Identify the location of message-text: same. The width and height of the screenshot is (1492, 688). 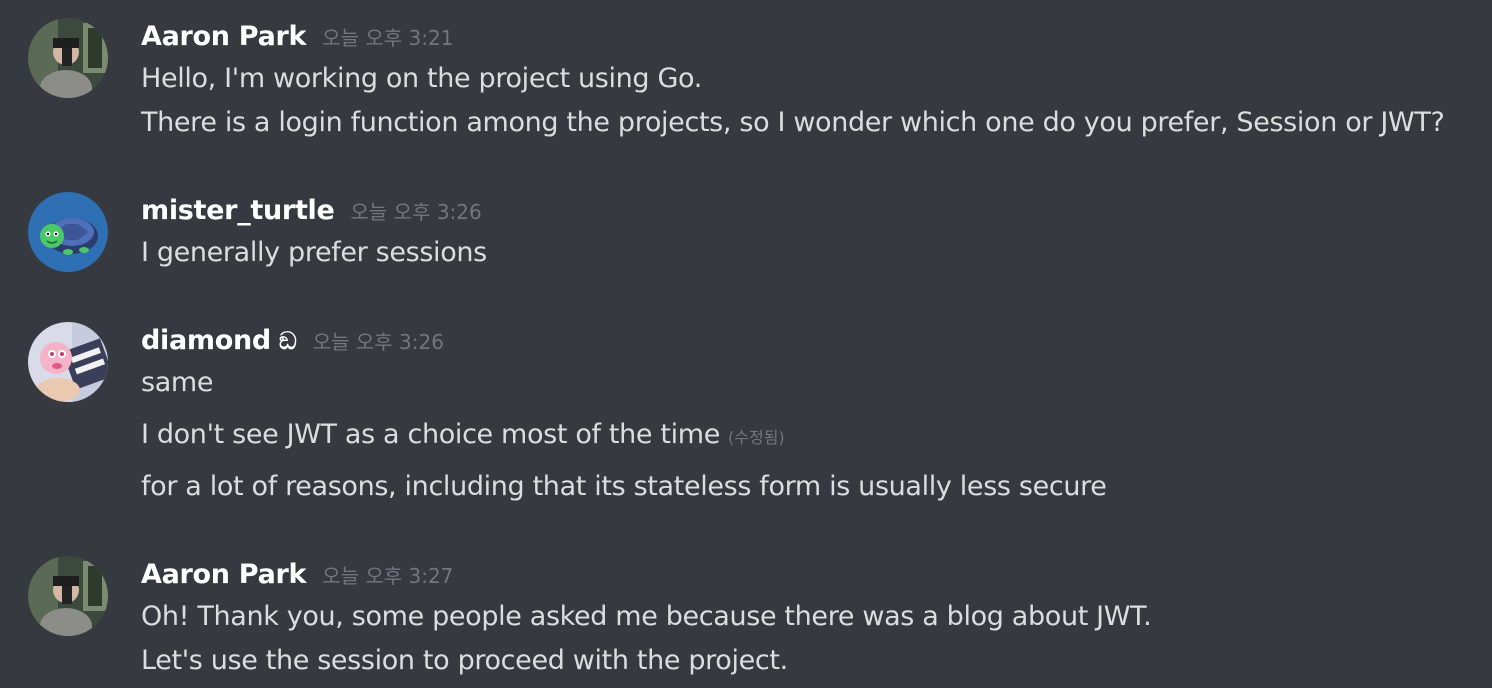
(177, 382).